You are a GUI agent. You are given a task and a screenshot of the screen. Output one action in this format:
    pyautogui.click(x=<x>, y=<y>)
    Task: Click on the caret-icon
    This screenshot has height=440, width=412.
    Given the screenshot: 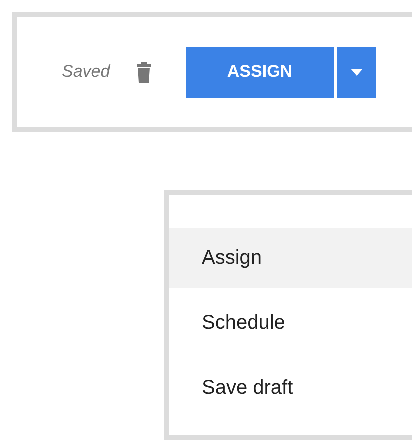 What is the action you would take?
    pyautogui.click(x=356, y=72)
    